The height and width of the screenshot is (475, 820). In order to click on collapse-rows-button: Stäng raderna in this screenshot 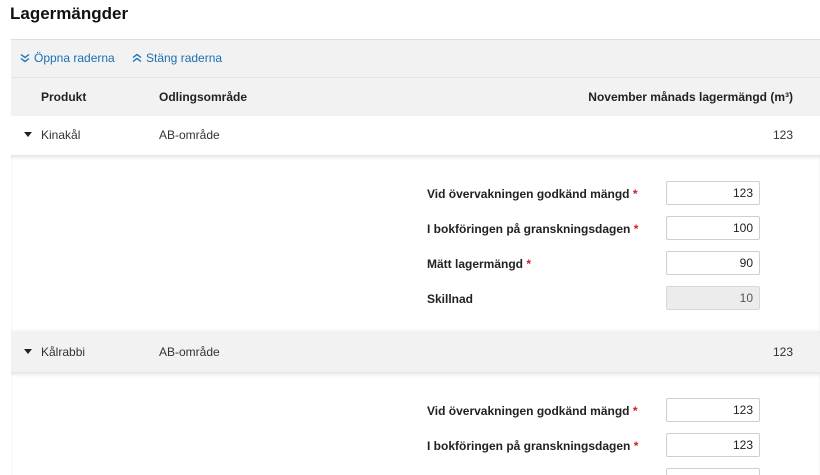, I will do `click(177, 58)`.